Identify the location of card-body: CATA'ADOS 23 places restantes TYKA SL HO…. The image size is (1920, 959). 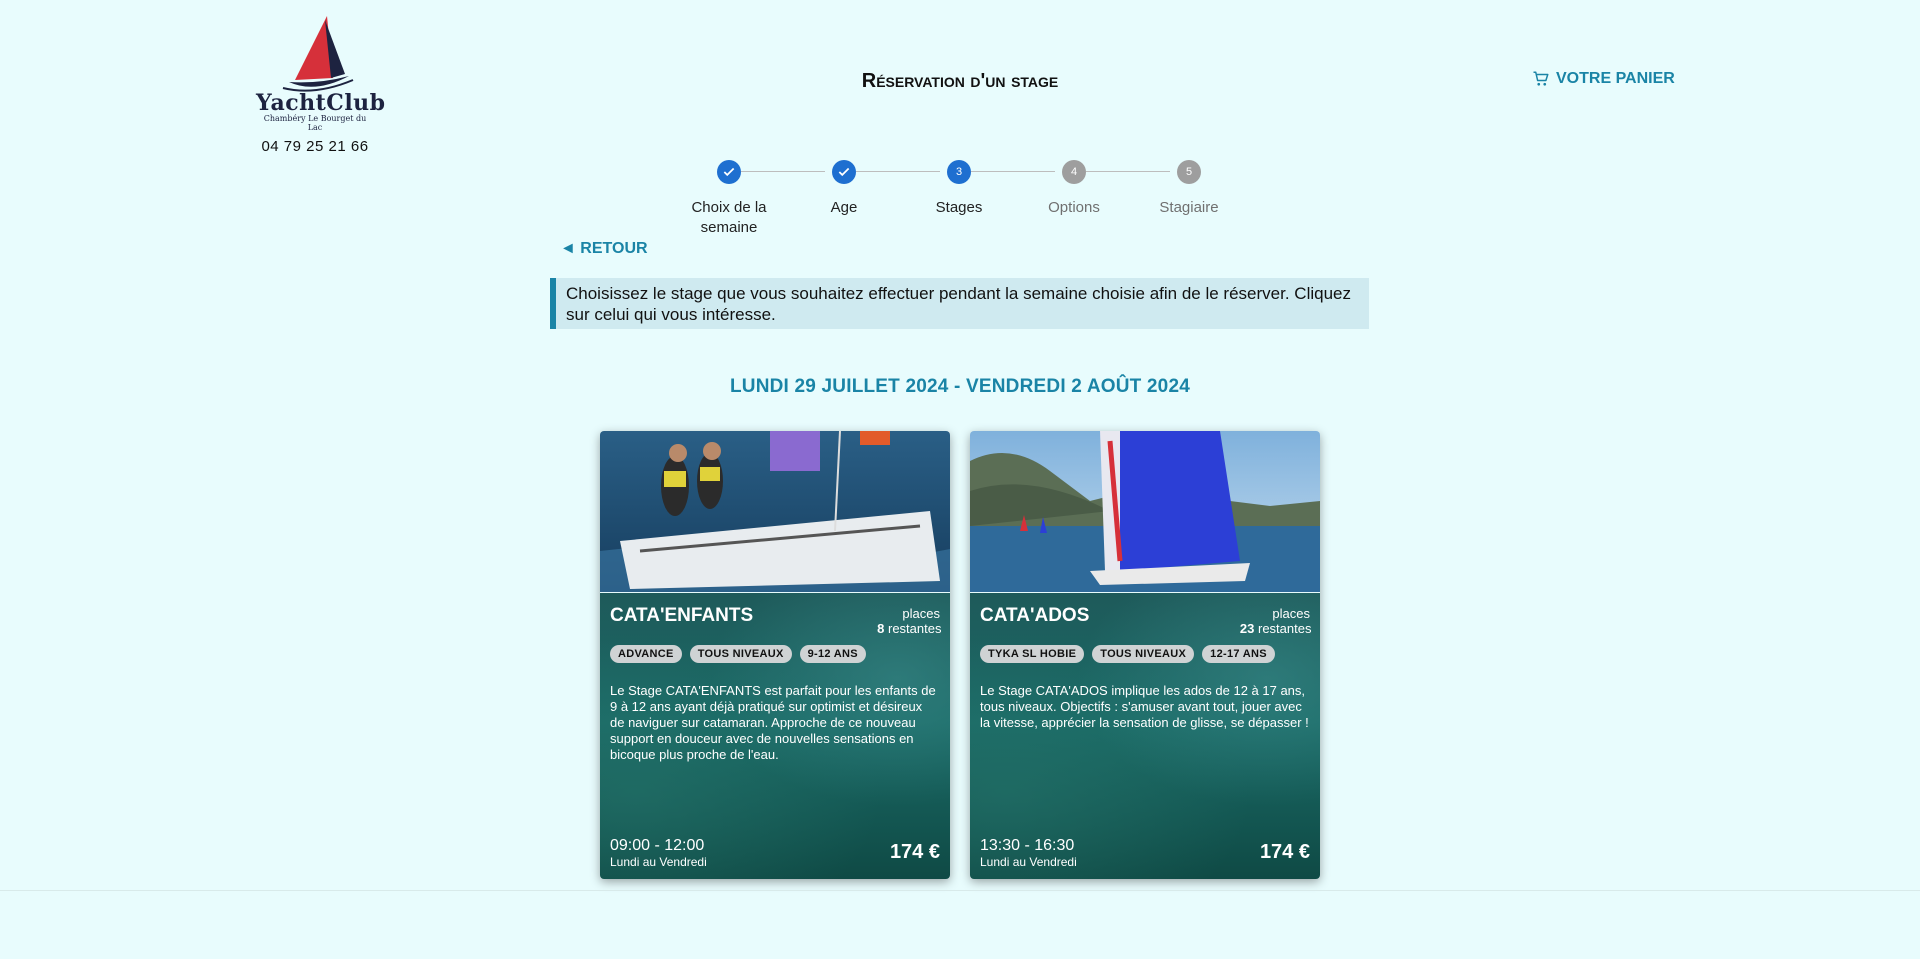
(1145, 736).